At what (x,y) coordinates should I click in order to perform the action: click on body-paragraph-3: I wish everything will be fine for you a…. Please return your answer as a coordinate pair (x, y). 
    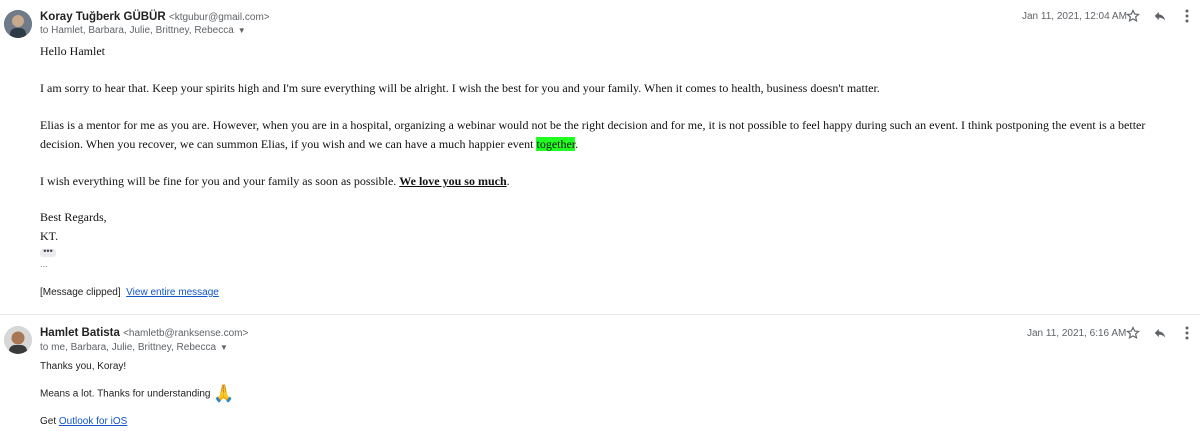
    Looking at the image, I should click on (275, 181).